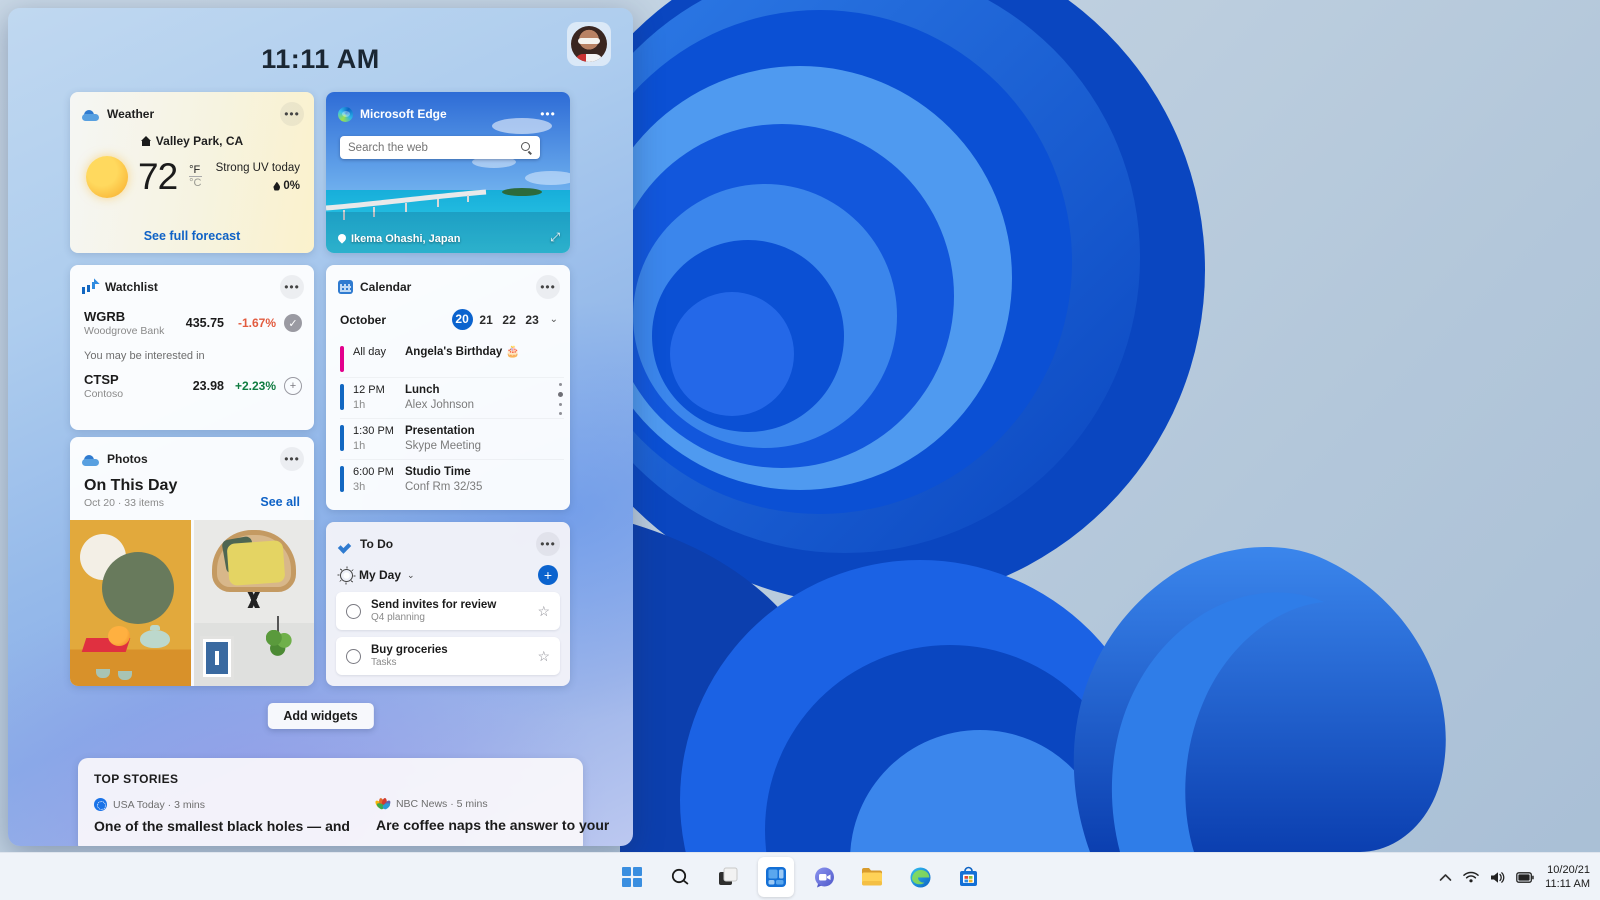 Image resolution: width=1600 pixels, height=900 pixels. What do you see at coordinates (293, 386) in the screenshot?
I see `stock-add-button: +` at bounding box center [293, 386].